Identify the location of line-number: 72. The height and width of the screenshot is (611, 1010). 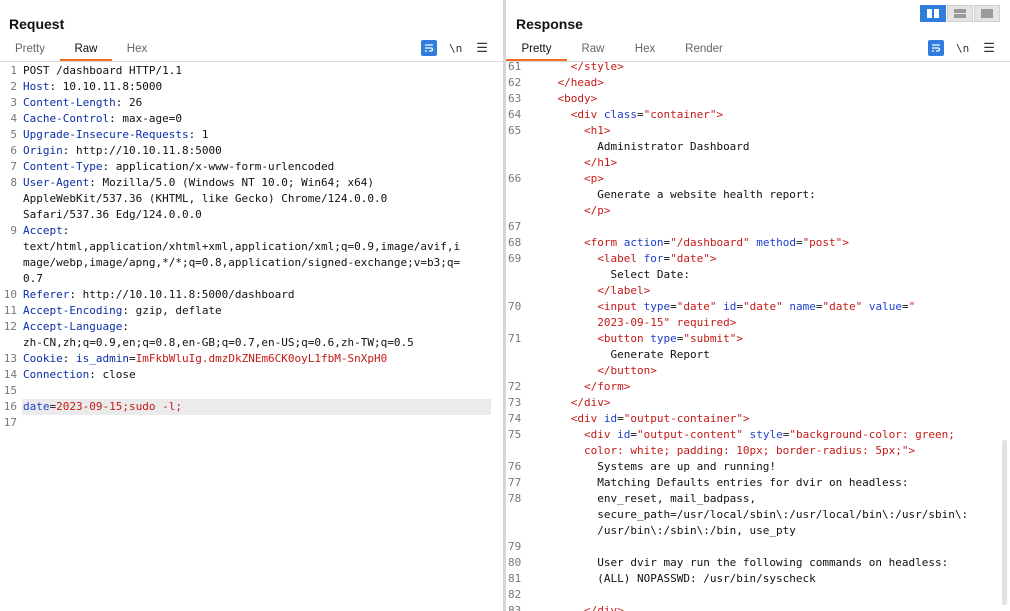
(515, 386).